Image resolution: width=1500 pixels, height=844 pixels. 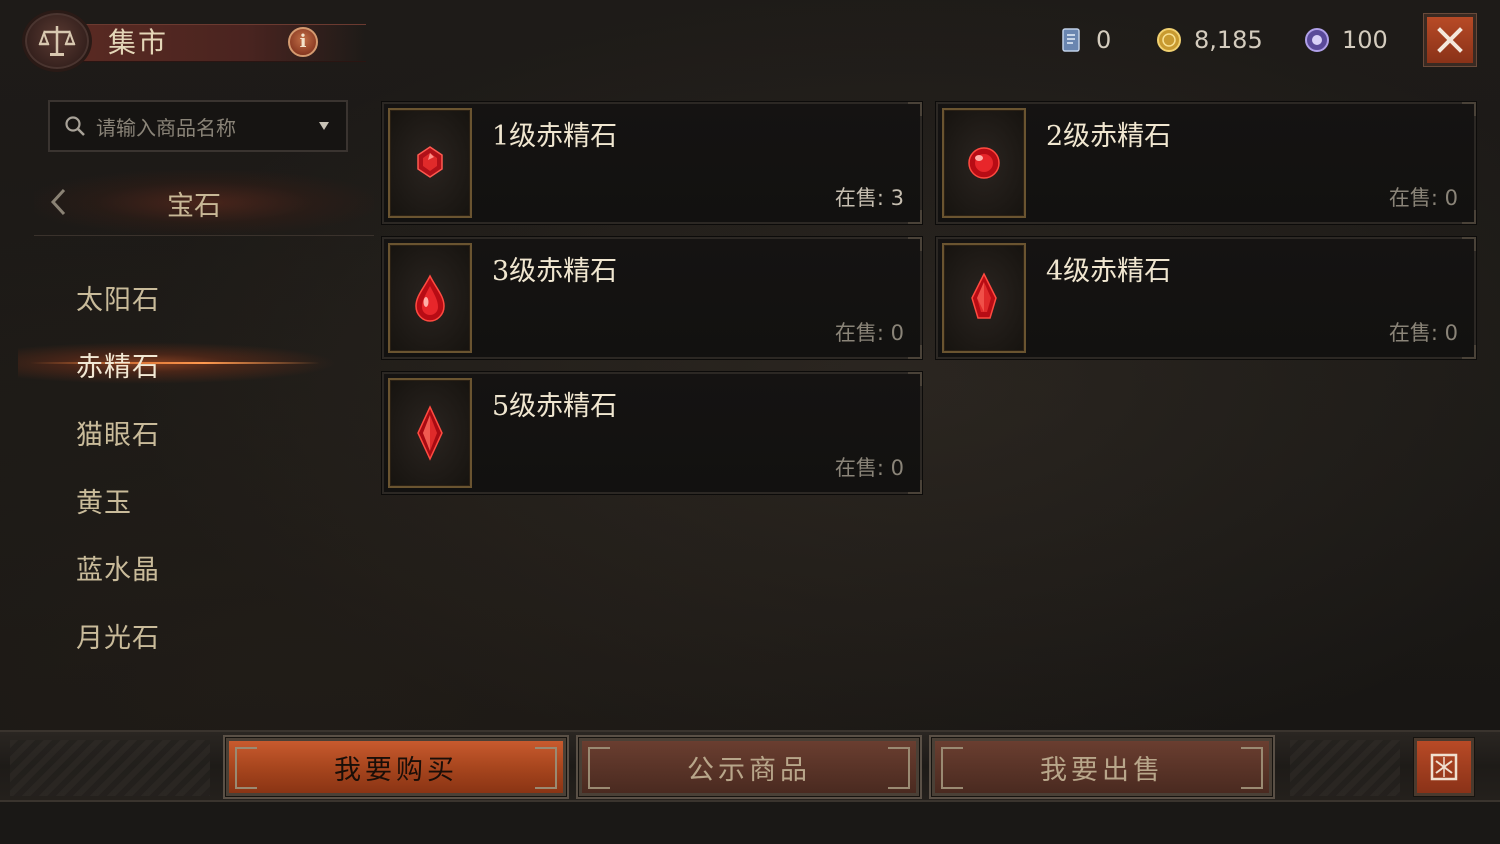 I want to click on bottom-ornament-right, so click(x=1345, y=768).